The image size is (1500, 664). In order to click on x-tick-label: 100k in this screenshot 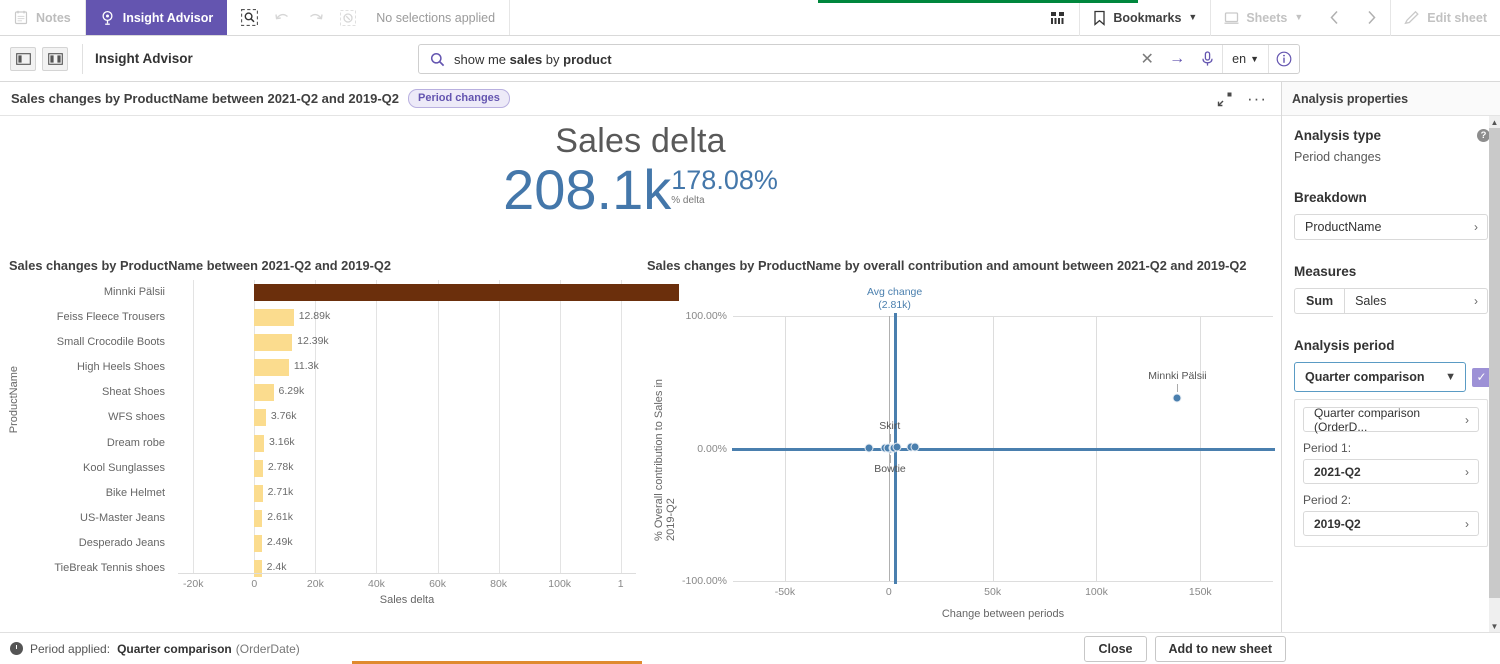, I will do `click(560, 584)`.